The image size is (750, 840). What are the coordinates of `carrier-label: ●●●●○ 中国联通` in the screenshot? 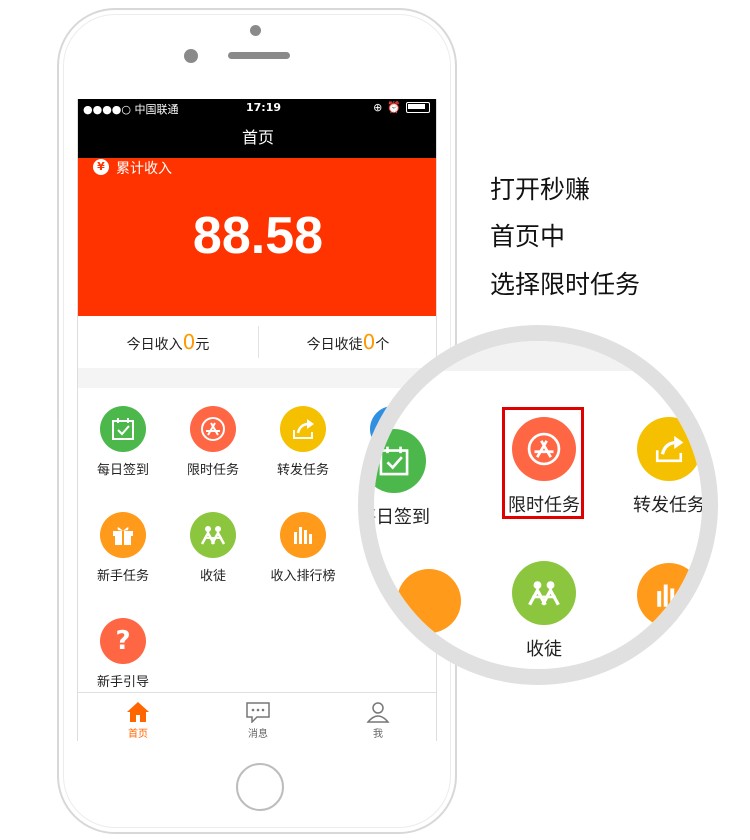 It's located at (131, 109).